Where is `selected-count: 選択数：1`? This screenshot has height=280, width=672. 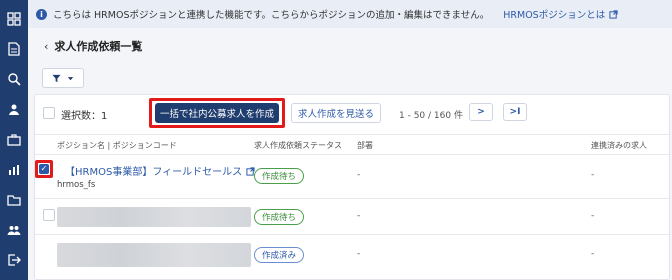
selected-count: 選択数：1 is located at coordinates (84, 116).